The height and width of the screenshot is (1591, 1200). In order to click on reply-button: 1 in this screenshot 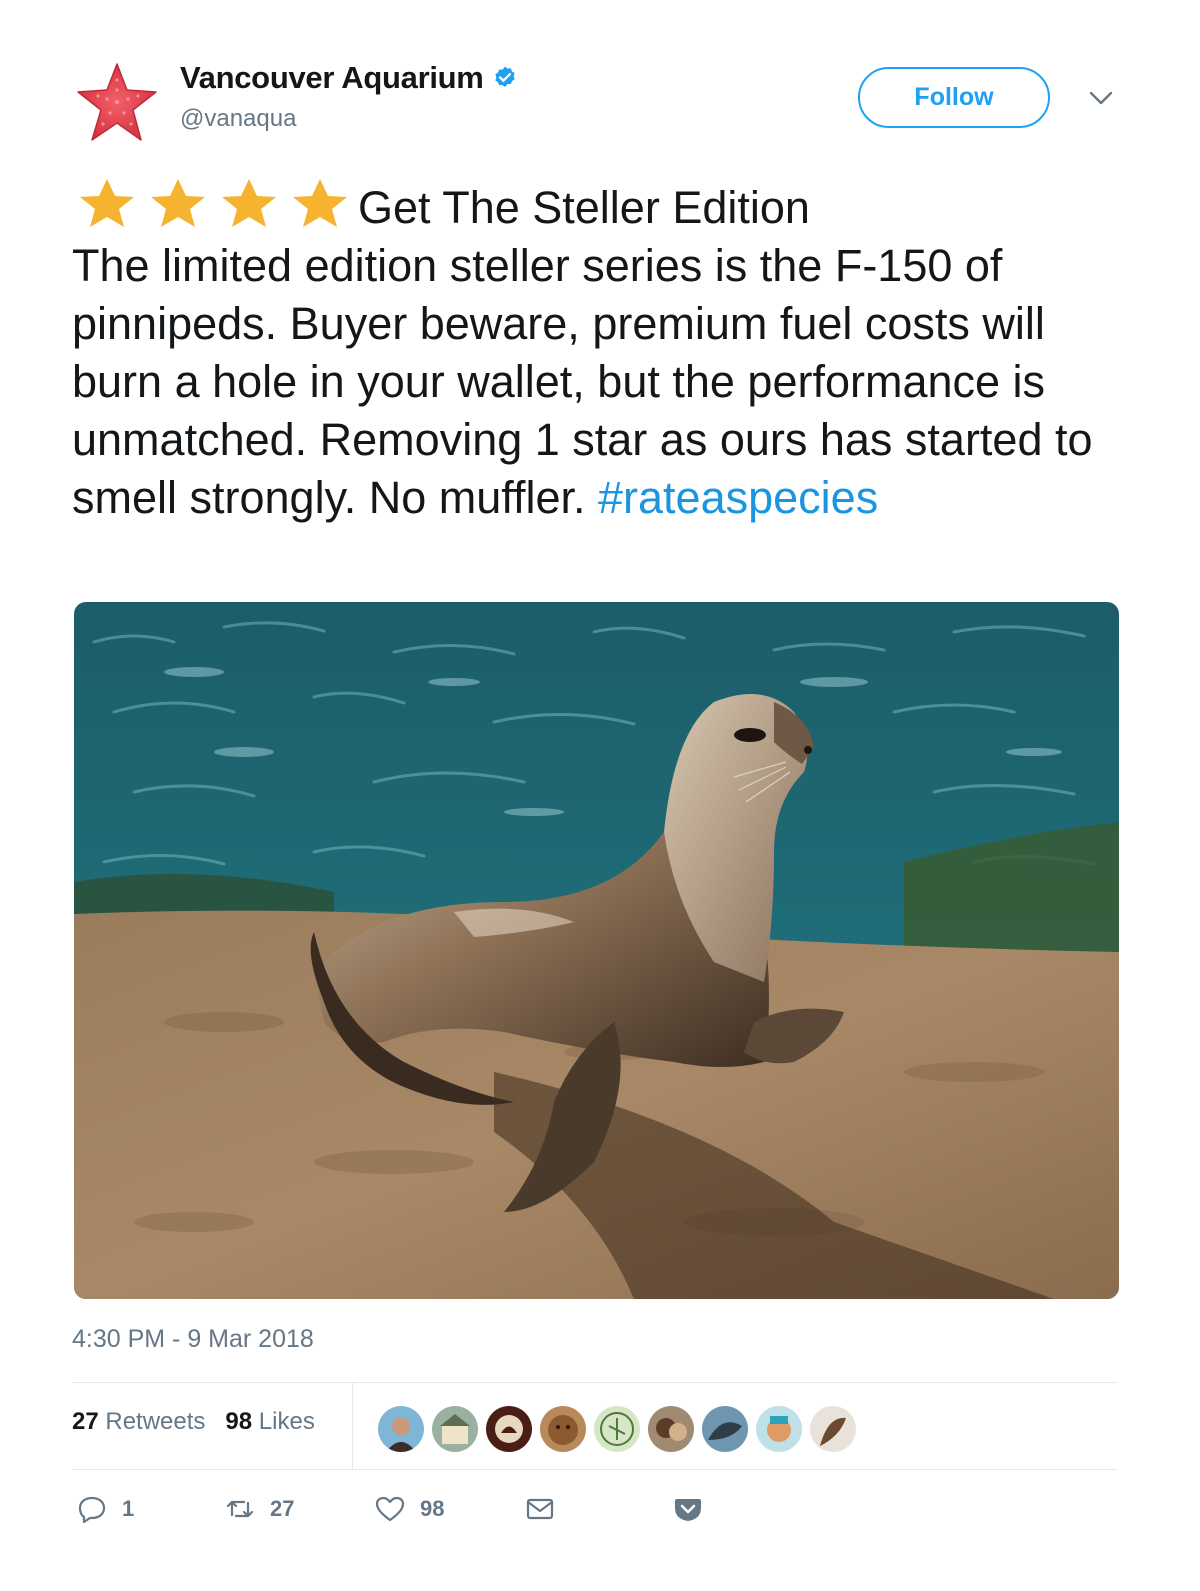, I will do `click(105, 1509)`.